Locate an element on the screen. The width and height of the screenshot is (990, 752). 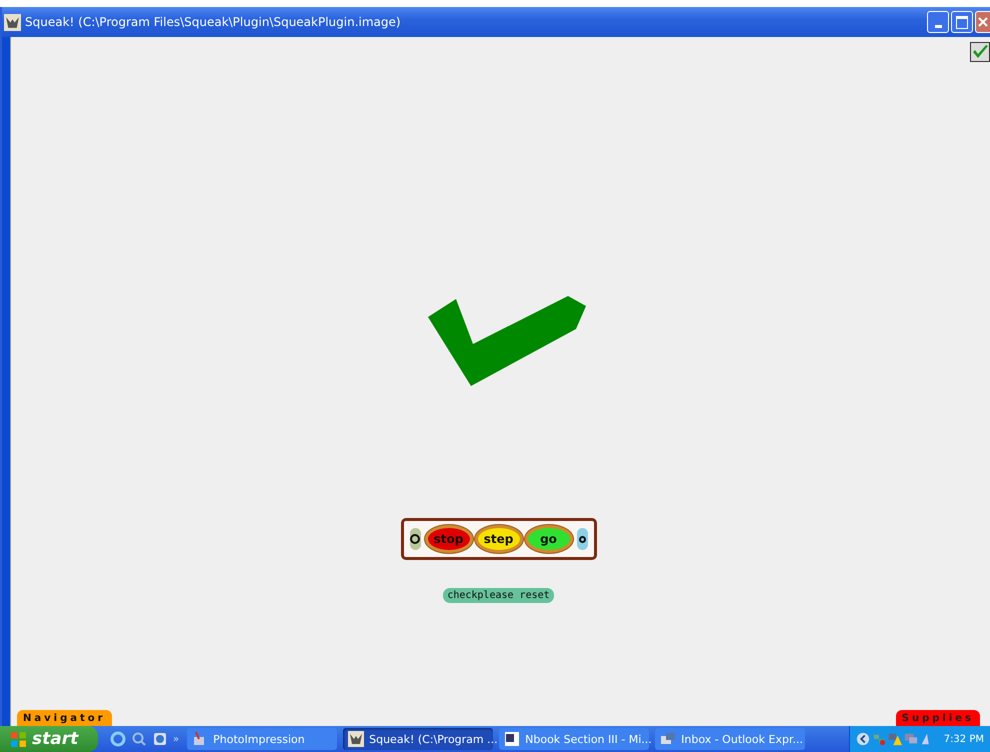
document-icon is located at coordinates (512, 739).